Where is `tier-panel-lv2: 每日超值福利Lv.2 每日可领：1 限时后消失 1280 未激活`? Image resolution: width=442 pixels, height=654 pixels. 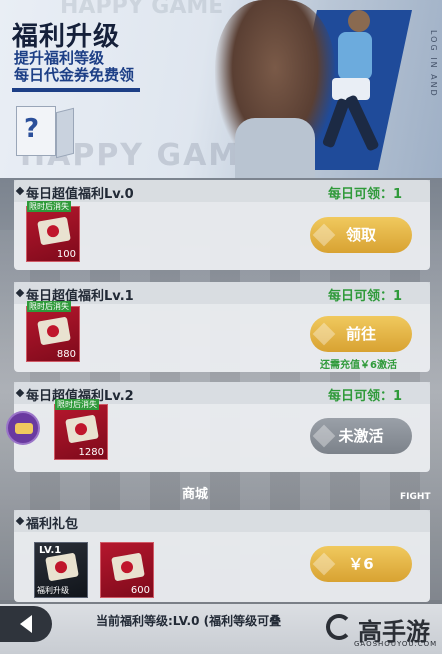 tier-panel-lv2: 每日超值福利Lv.2 每日可领：1 限时后消失 1280 未激活 is located at coordinates (222, 427).